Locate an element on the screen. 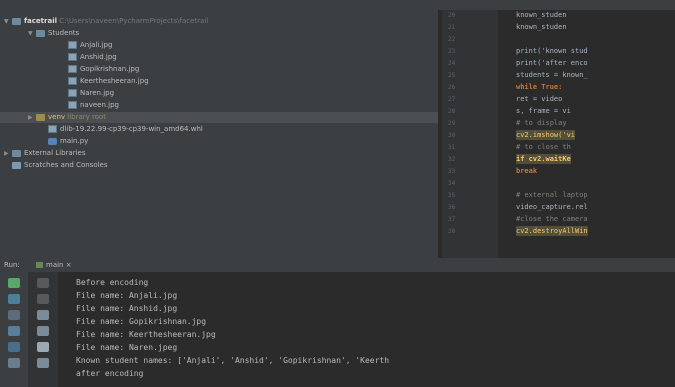  code-line: s, frame = vi is located at coordinates (543, 111).